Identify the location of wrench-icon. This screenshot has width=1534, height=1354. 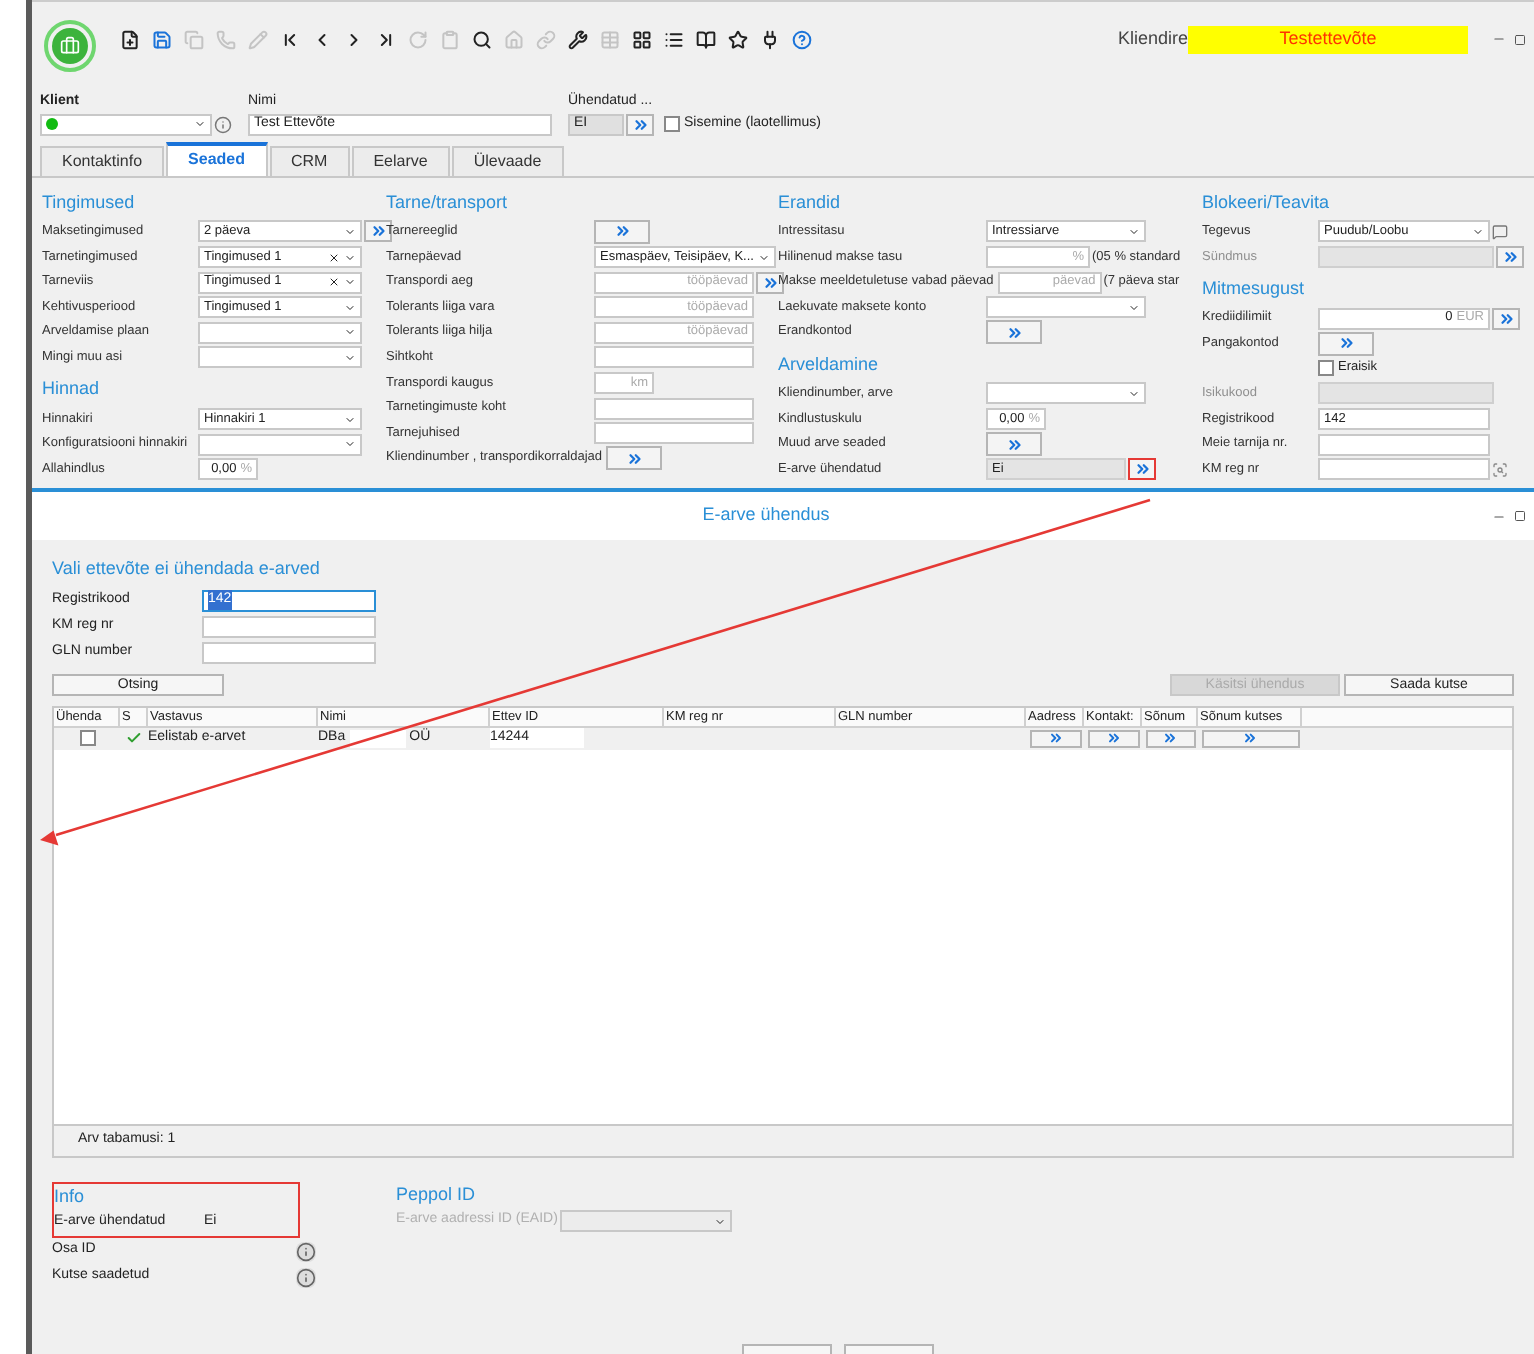
(578, 39).